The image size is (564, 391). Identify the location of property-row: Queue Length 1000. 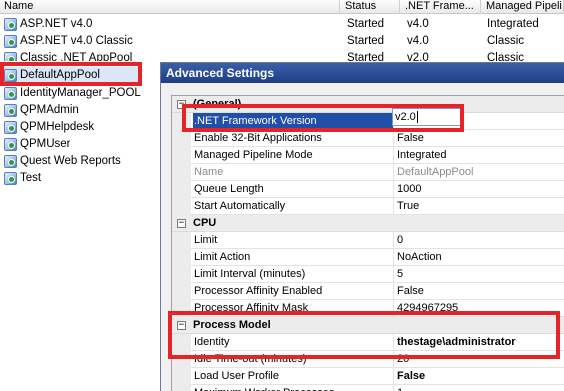
(368, 189).